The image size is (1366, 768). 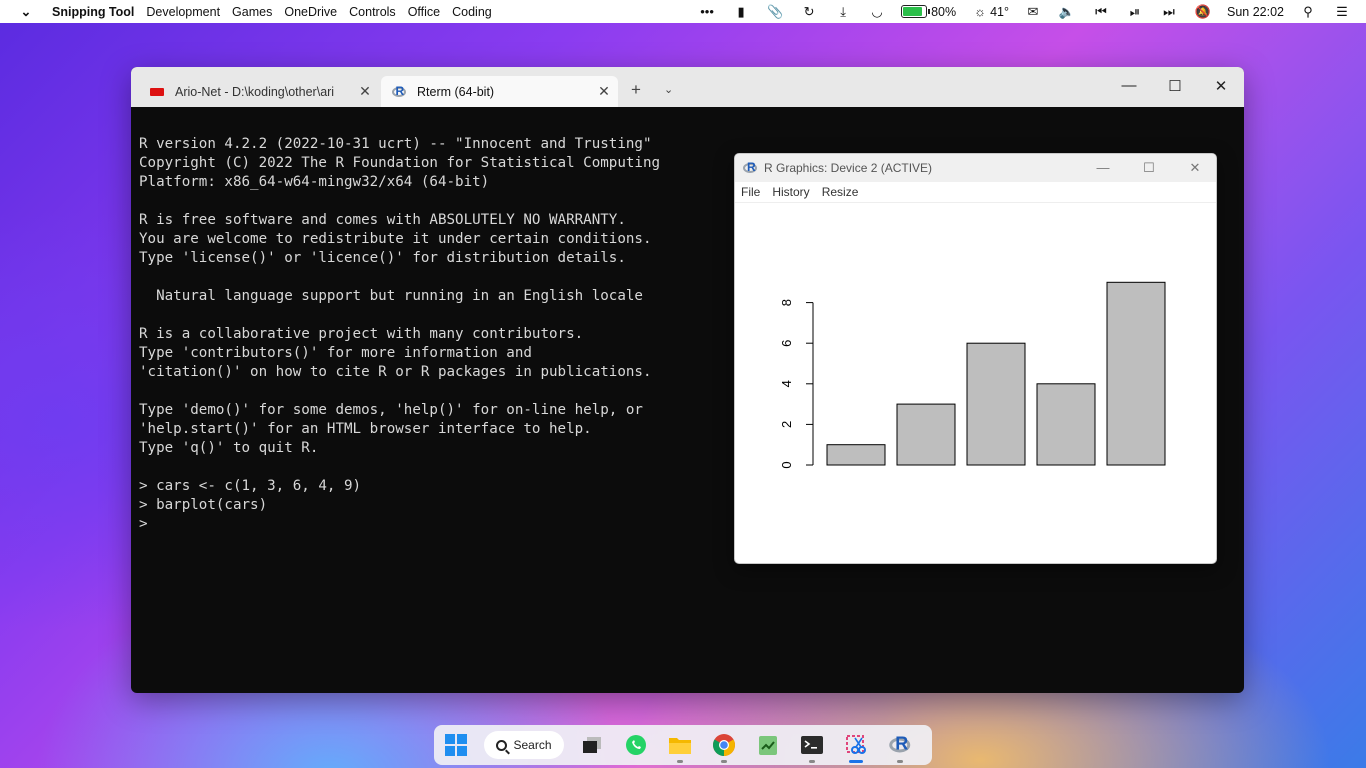 What do you see at coordinates (1033, 12) in the screenshot?
I see `mail-icon: ✉` at bounding box center [1033, 12].